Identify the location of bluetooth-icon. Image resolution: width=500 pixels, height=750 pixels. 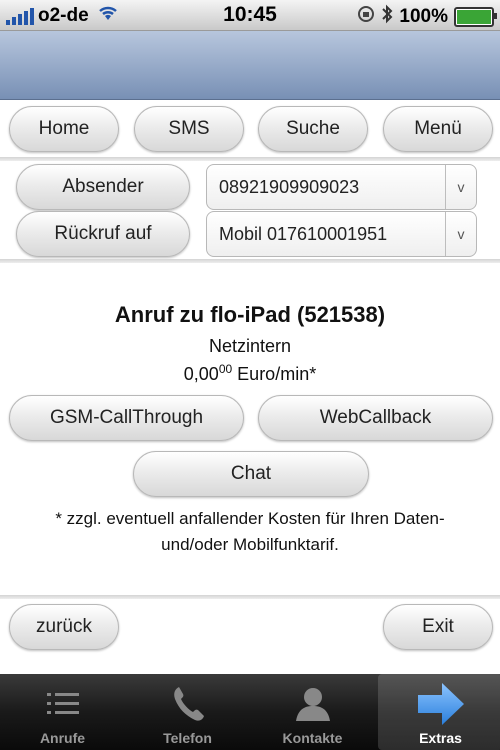
(387, 17).